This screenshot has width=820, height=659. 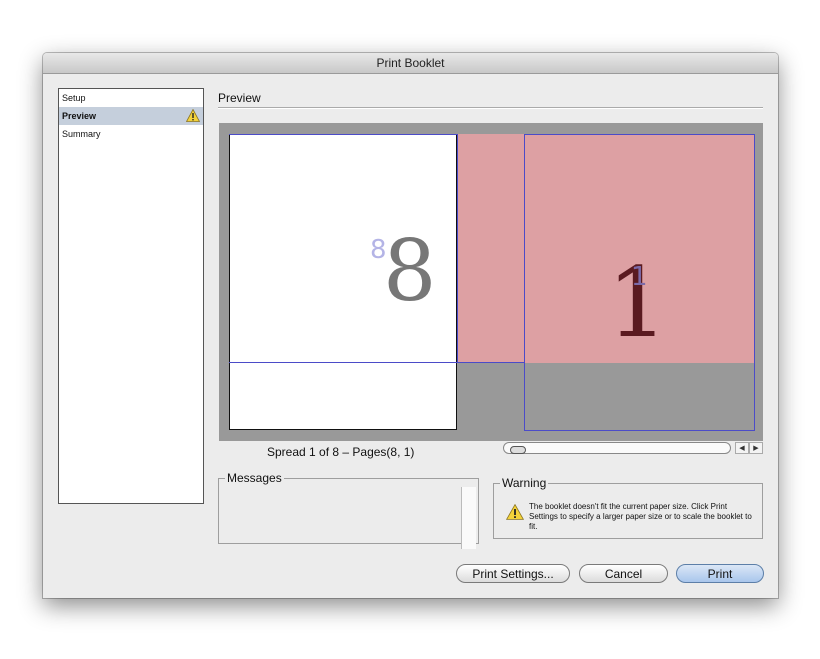 What do you see at coordinates (742, 448) in the screenshot?
I see `scroll-left-button: ◀` at bounding box center [742, 448].